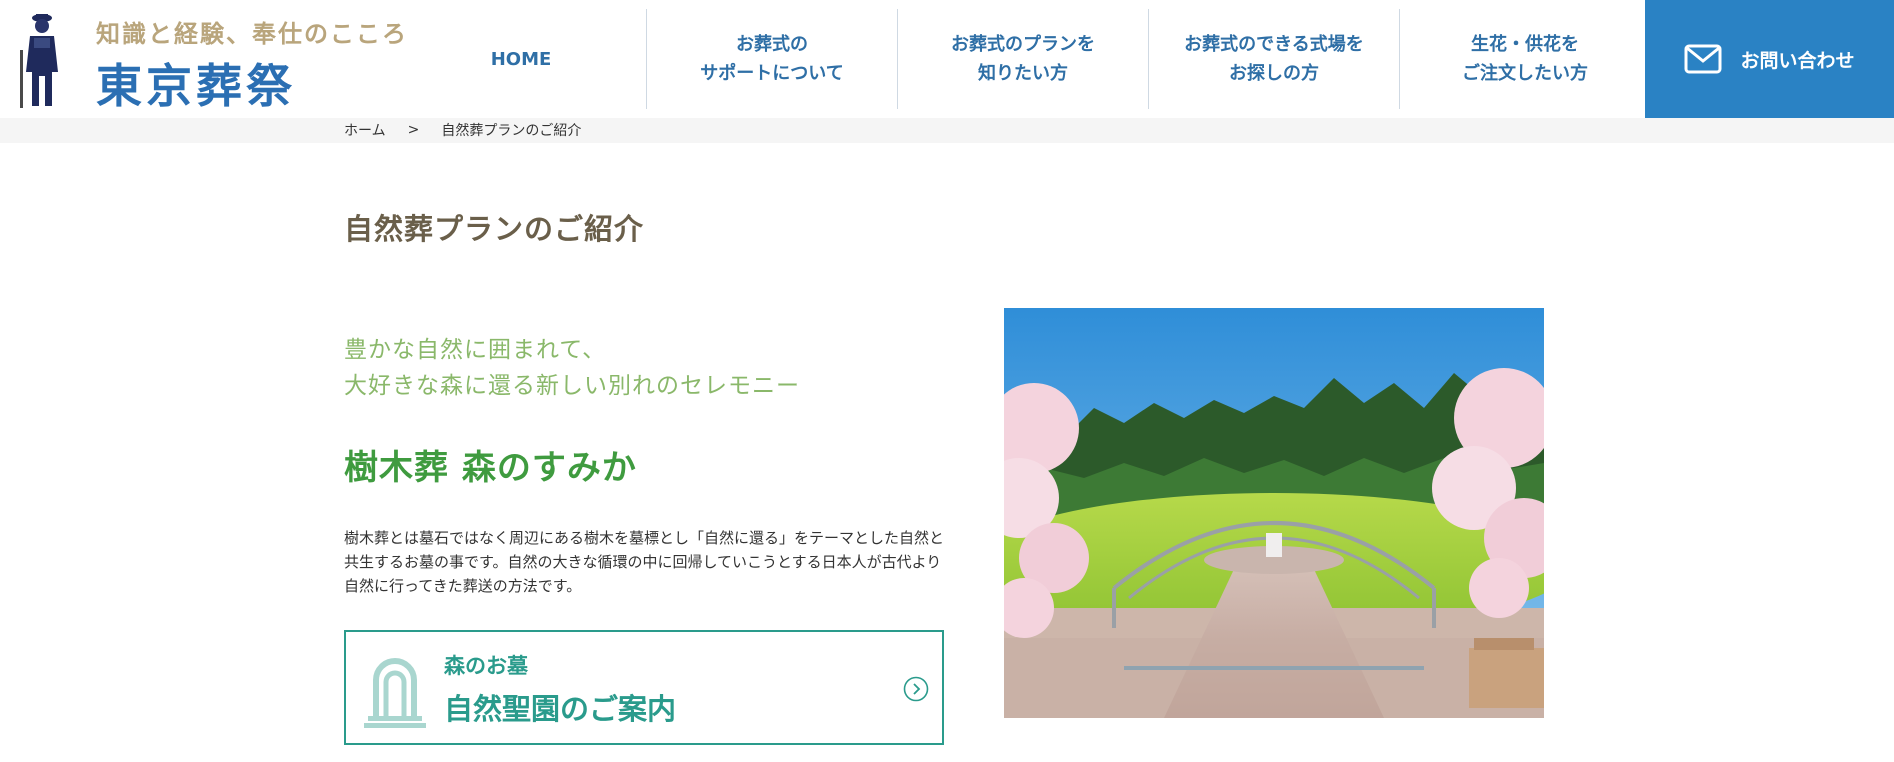  What do you see at coordinates (395, 693) in the screenshot?
I see `grave-icon` at bounding box center [395, 693].